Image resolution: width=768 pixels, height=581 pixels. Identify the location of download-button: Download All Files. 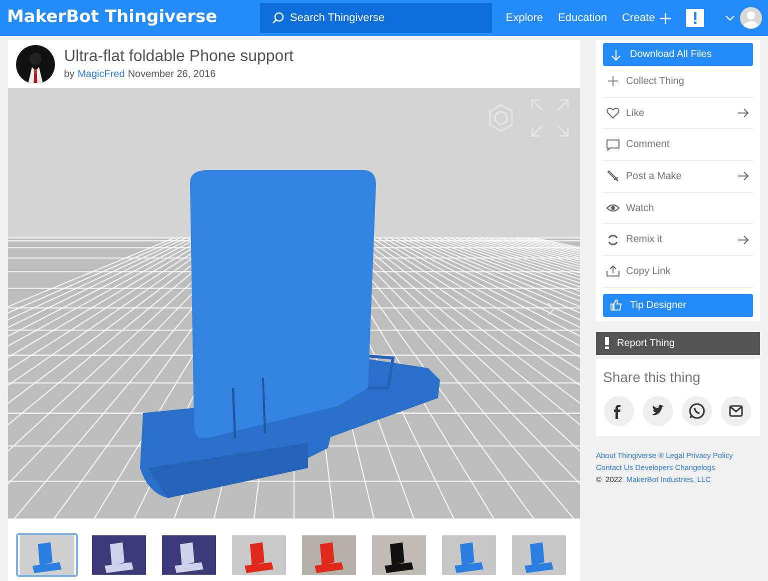
(678, 54).